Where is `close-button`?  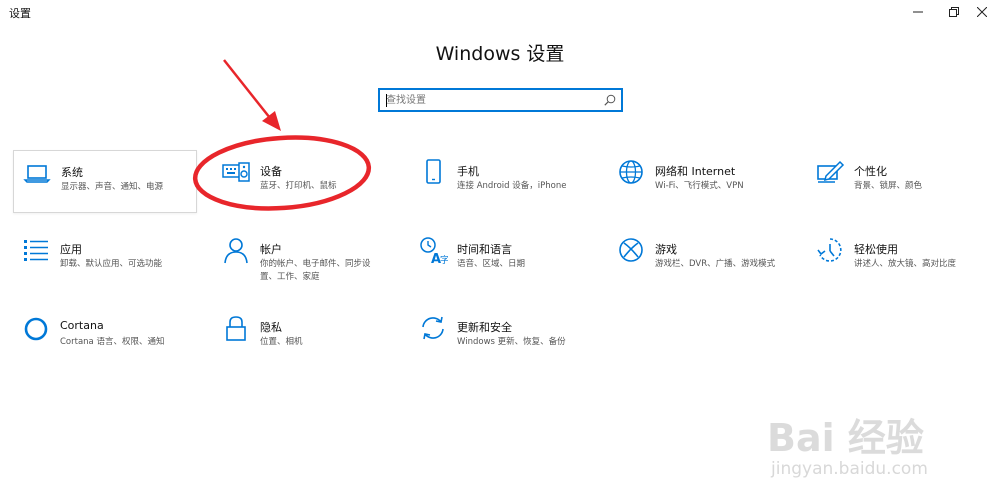 close-button is located at coordinates (982, 12).